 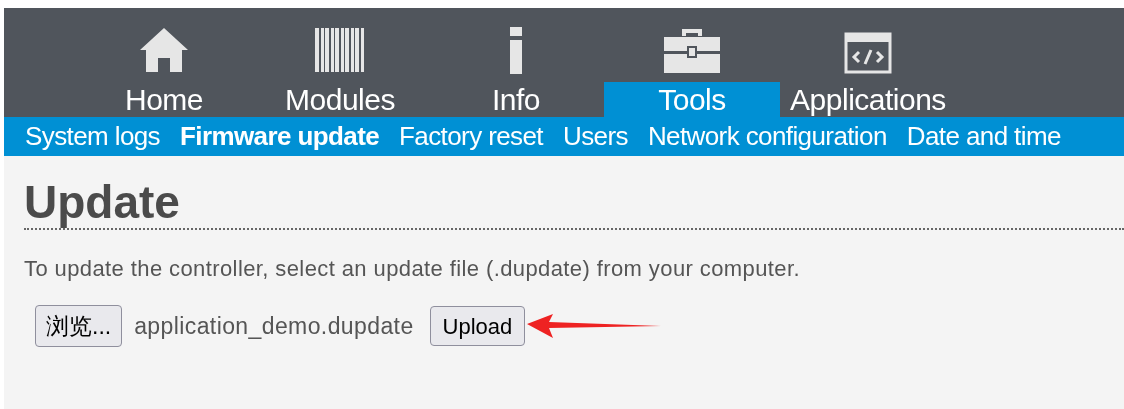 What do you see at coordinates (412, 269) in the screenshot?
I see `instruction-text: To update the controller, select an update file (.dupdate) from your computer.` at bounding box center [412, 269].